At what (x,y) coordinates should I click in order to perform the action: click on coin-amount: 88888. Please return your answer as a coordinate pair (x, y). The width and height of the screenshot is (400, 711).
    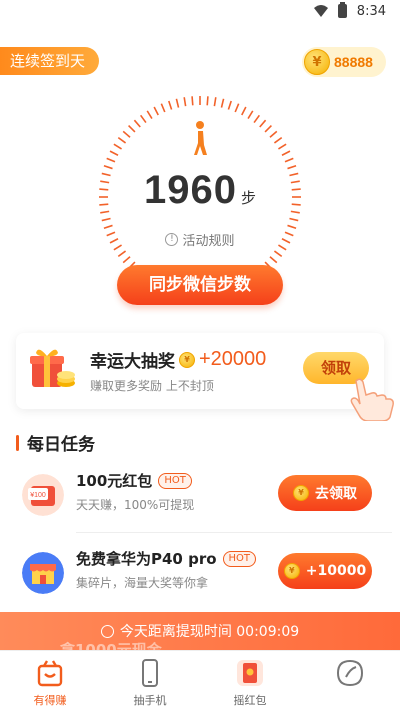
    Looking at the image, I should click on (353, 62).